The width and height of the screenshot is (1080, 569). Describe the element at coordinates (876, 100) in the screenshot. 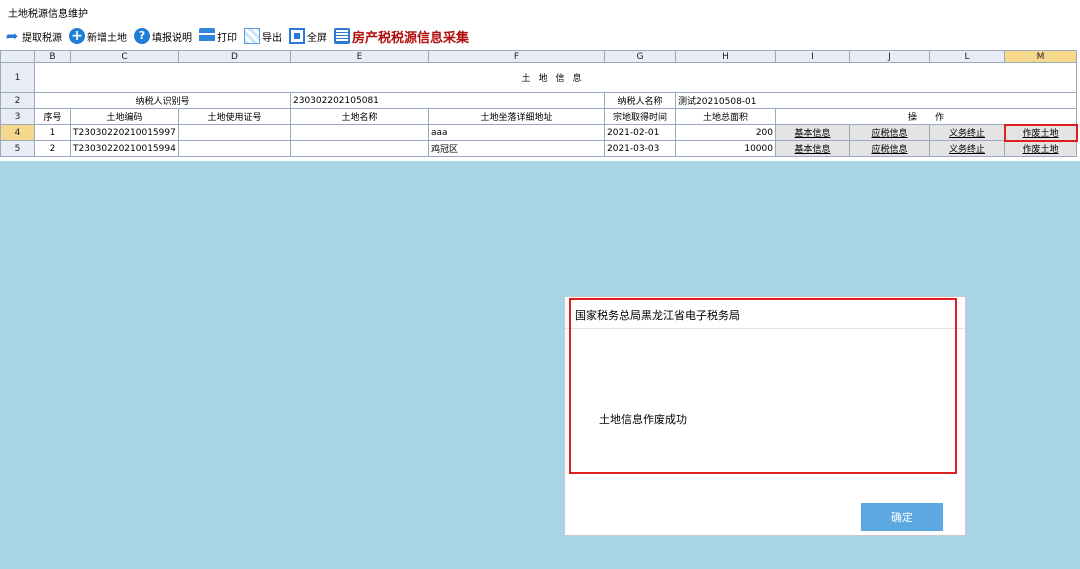

I see `taxpayer-name-value: 测试20210508-01` at that location.